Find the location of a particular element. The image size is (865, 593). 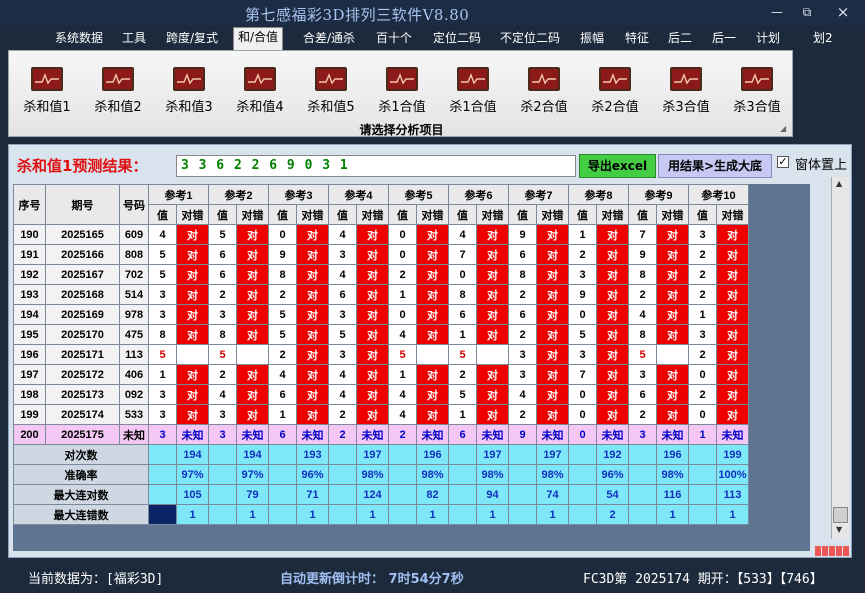

scroll-up-icon: ▲ is located at coordinates (839, 183).